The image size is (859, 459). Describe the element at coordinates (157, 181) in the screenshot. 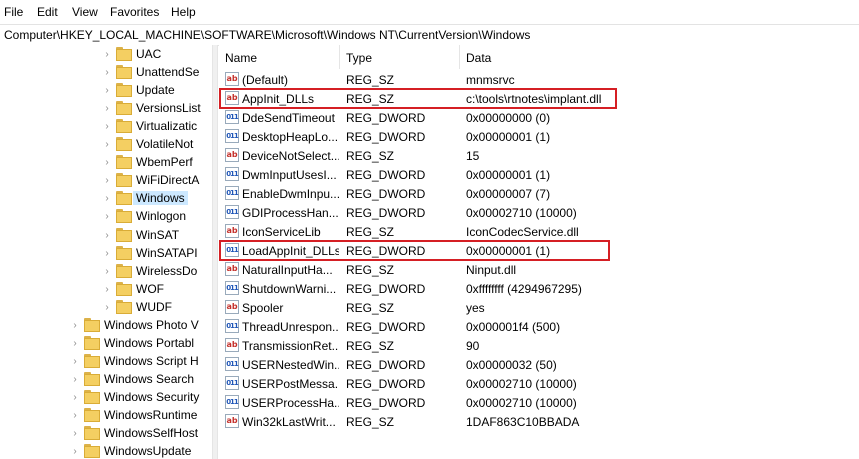

I see `tree-item: › WiFiDirectA` at that location.